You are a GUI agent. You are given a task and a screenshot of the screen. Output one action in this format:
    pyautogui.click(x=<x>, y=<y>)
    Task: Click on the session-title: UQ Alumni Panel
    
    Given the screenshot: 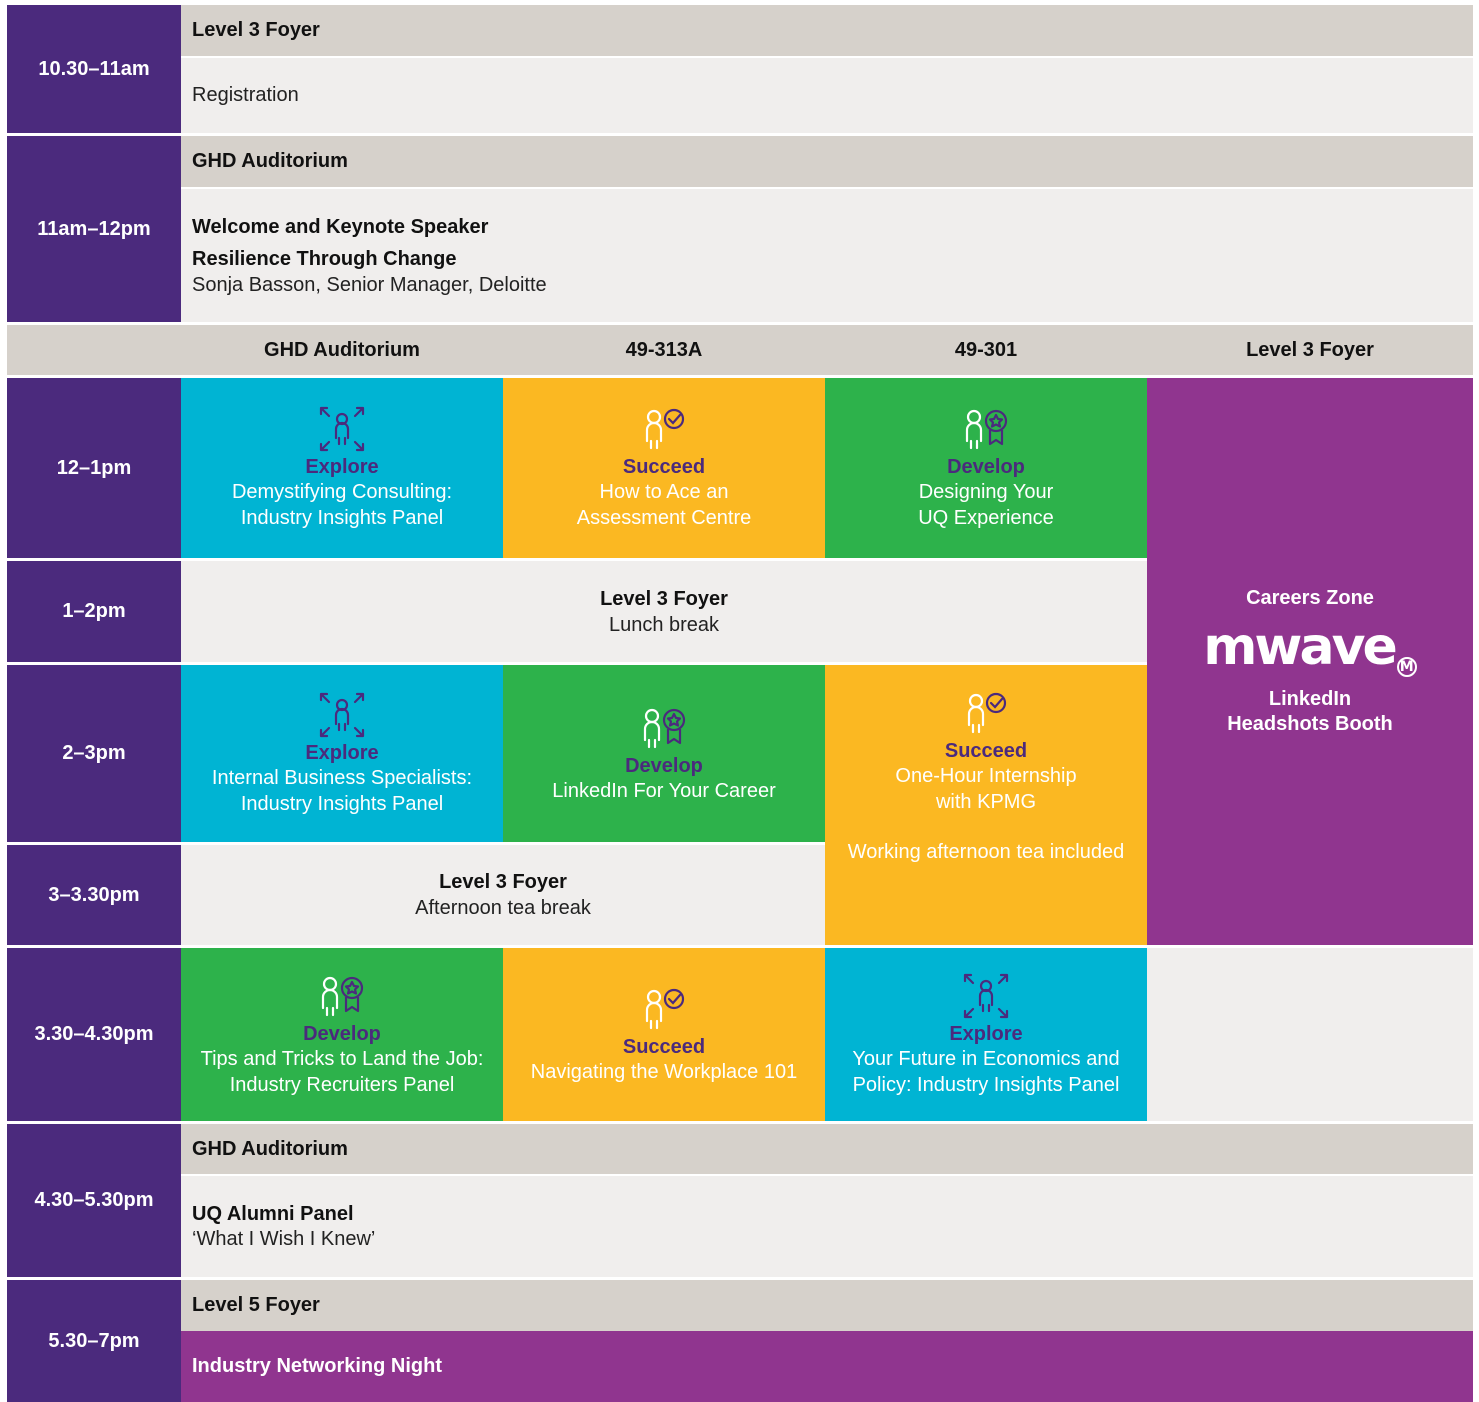 What is the action you would take?
    pyautogui.click(x=273, y=1213)
    